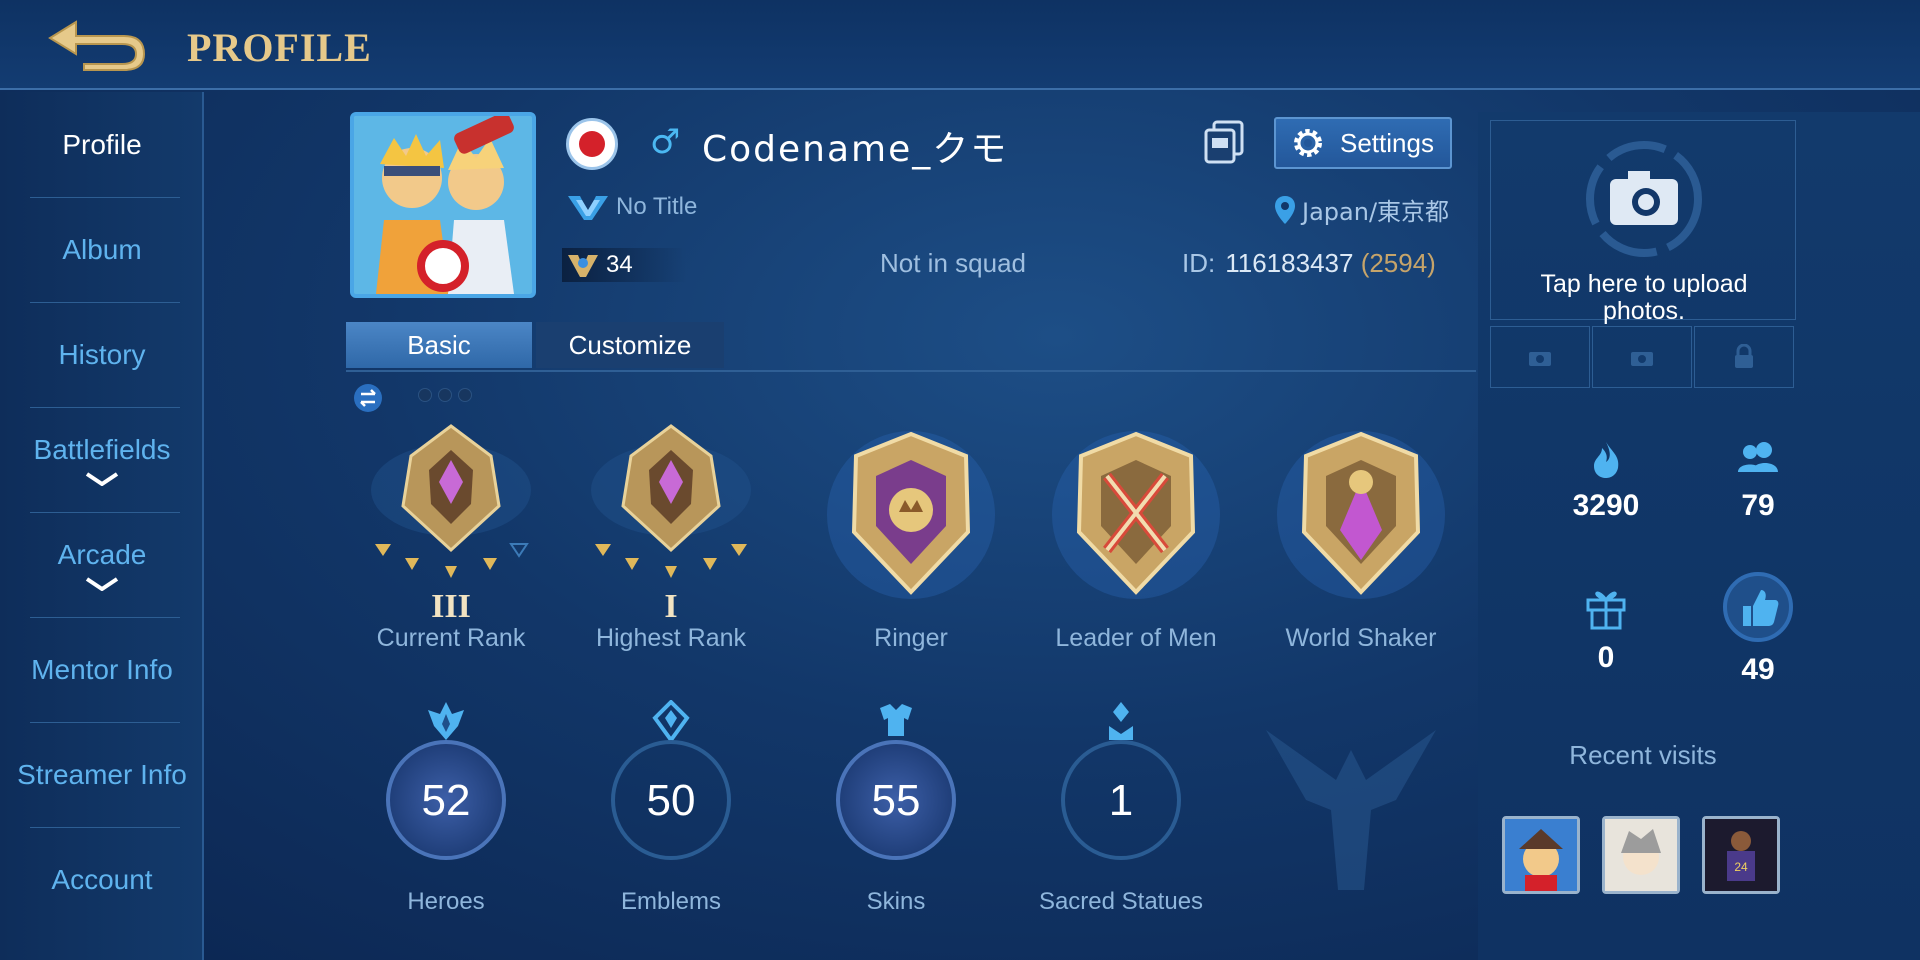 This screenshot has height=960, width=1920. I want to click on badge-label: Current Rank, so click(451, 638).